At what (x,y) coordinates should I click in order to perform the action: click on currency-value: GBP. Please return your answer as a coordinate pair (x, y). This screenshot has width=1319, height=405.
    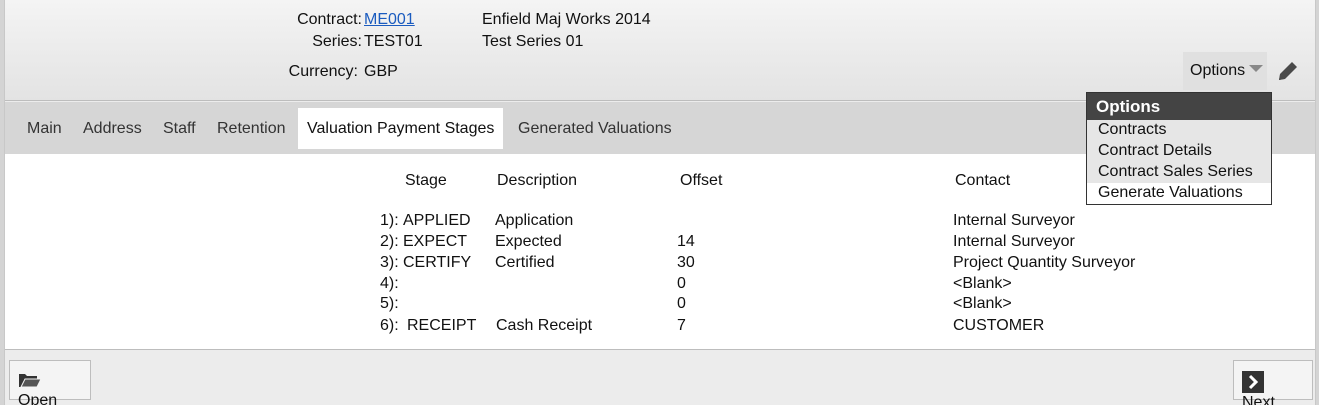
    Looking at the image, I should click on (381, 71).